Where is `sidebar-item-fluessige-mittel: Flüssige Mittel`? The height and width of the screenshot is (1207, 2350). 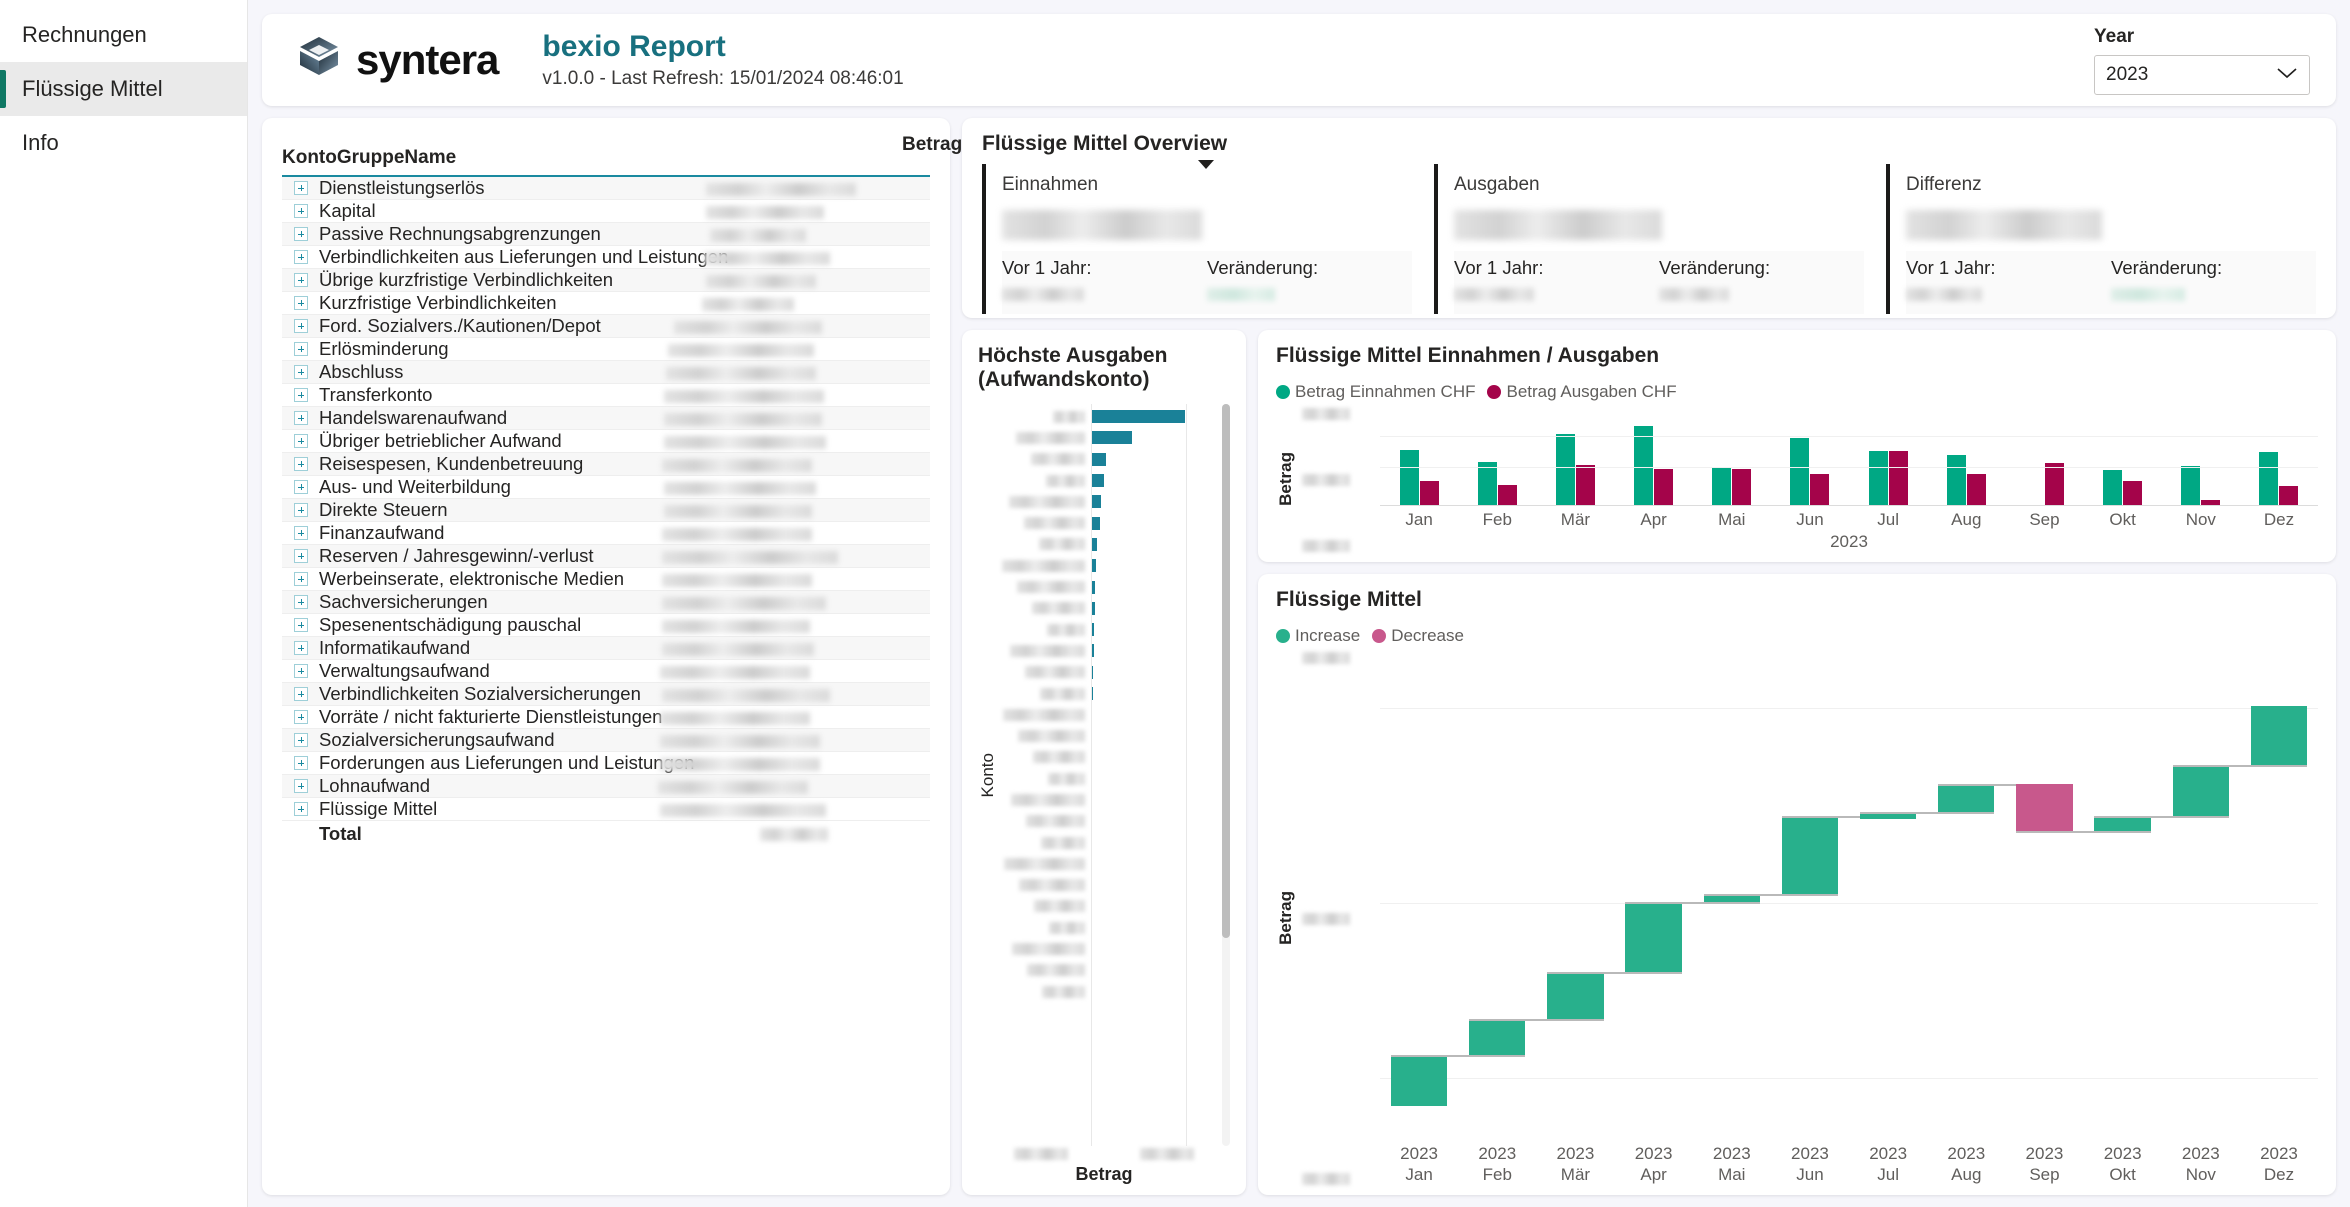
sidebar-item-fluessige-mittel: Flüssige Mittel is located at coordinates (123, 89).